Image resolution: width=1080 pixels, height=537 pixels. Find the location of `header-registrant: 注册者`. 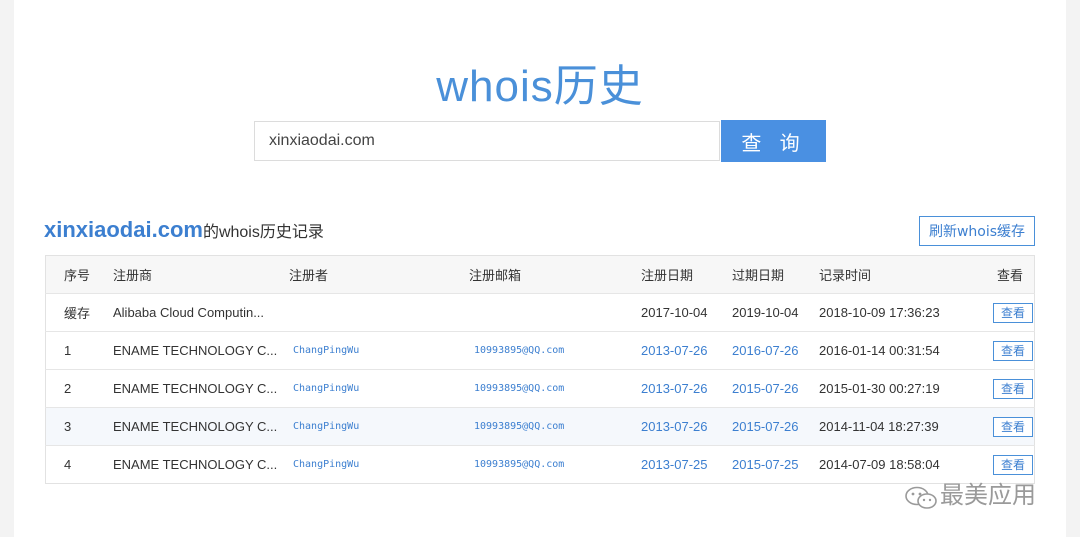

header-registrant: 注册者 is located at coordinates (309, 275).